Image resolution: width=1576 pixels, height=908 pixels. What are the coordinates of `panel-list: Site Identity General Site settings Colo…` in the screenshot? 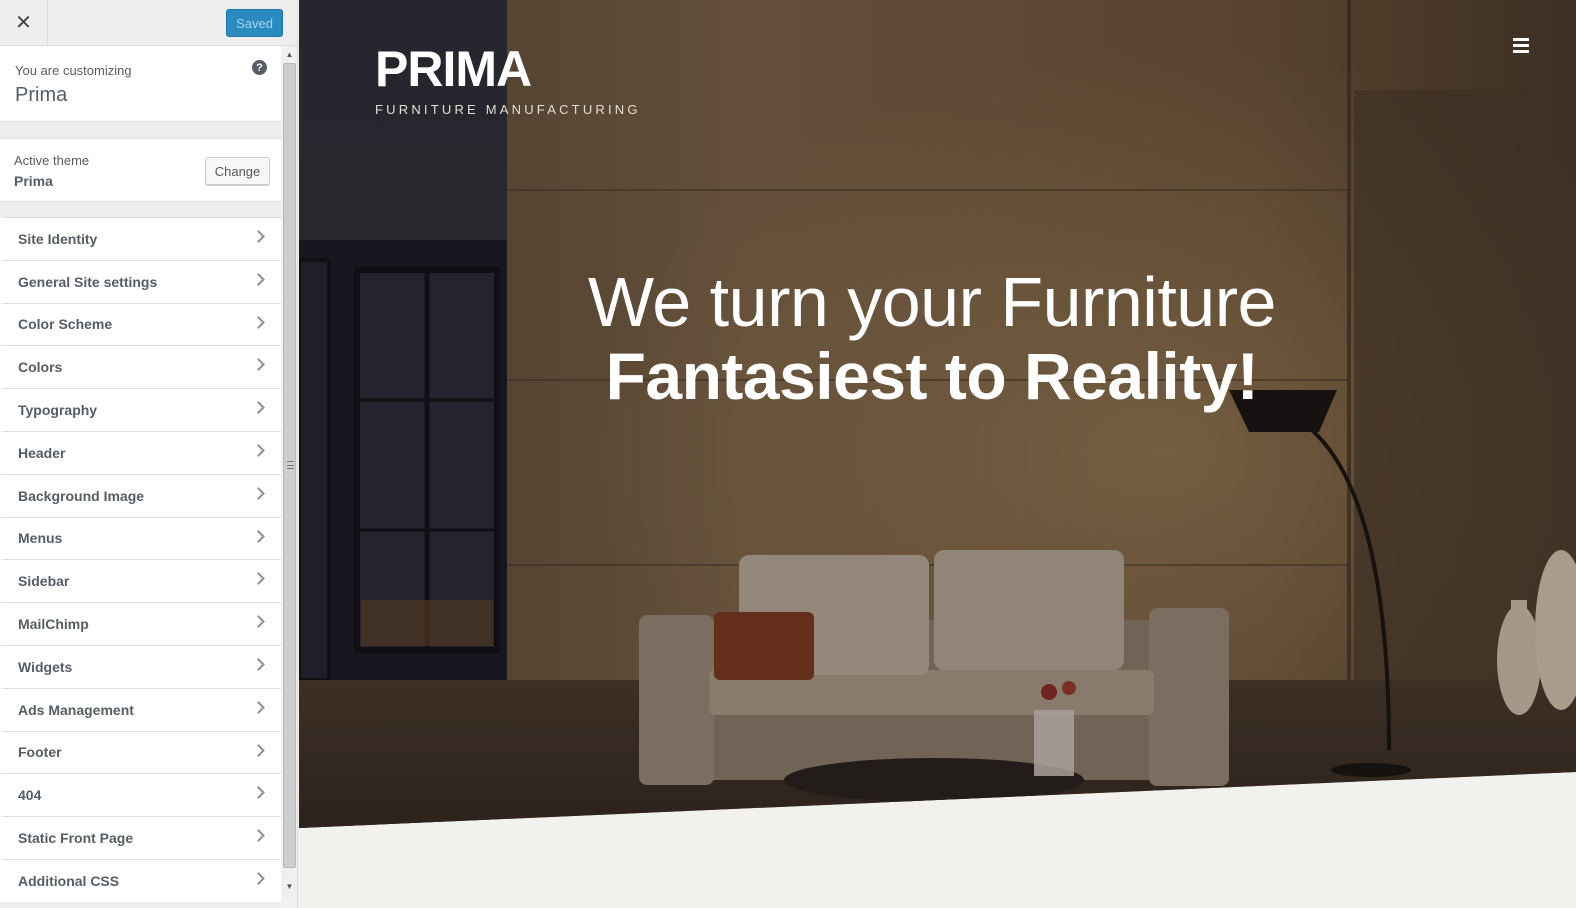 It's located at (140, 559).